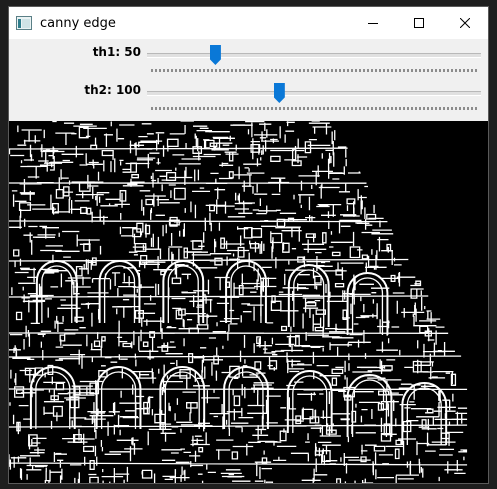  I want to click on close-button, so click(465, 23).